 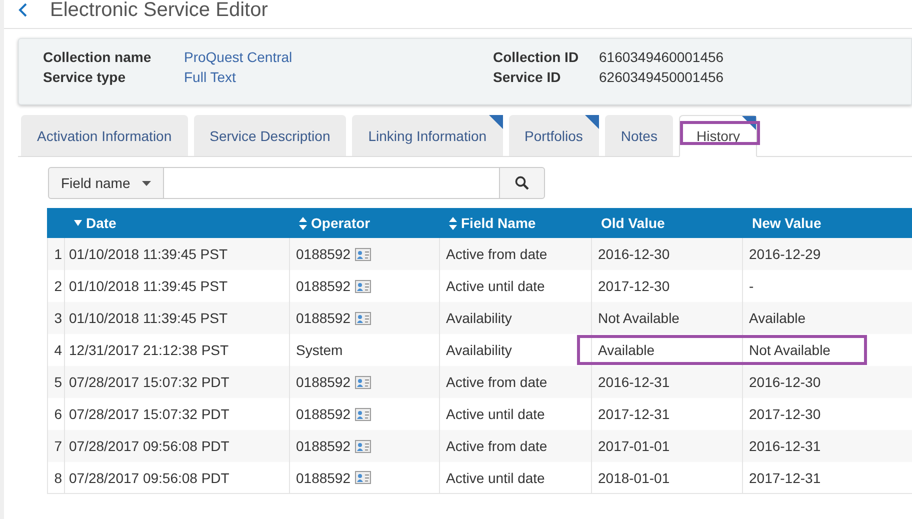 What do you see at coordinates (55, 478) in the screenshot?
I see `row-number: 8` at bounding box center [55, 478].